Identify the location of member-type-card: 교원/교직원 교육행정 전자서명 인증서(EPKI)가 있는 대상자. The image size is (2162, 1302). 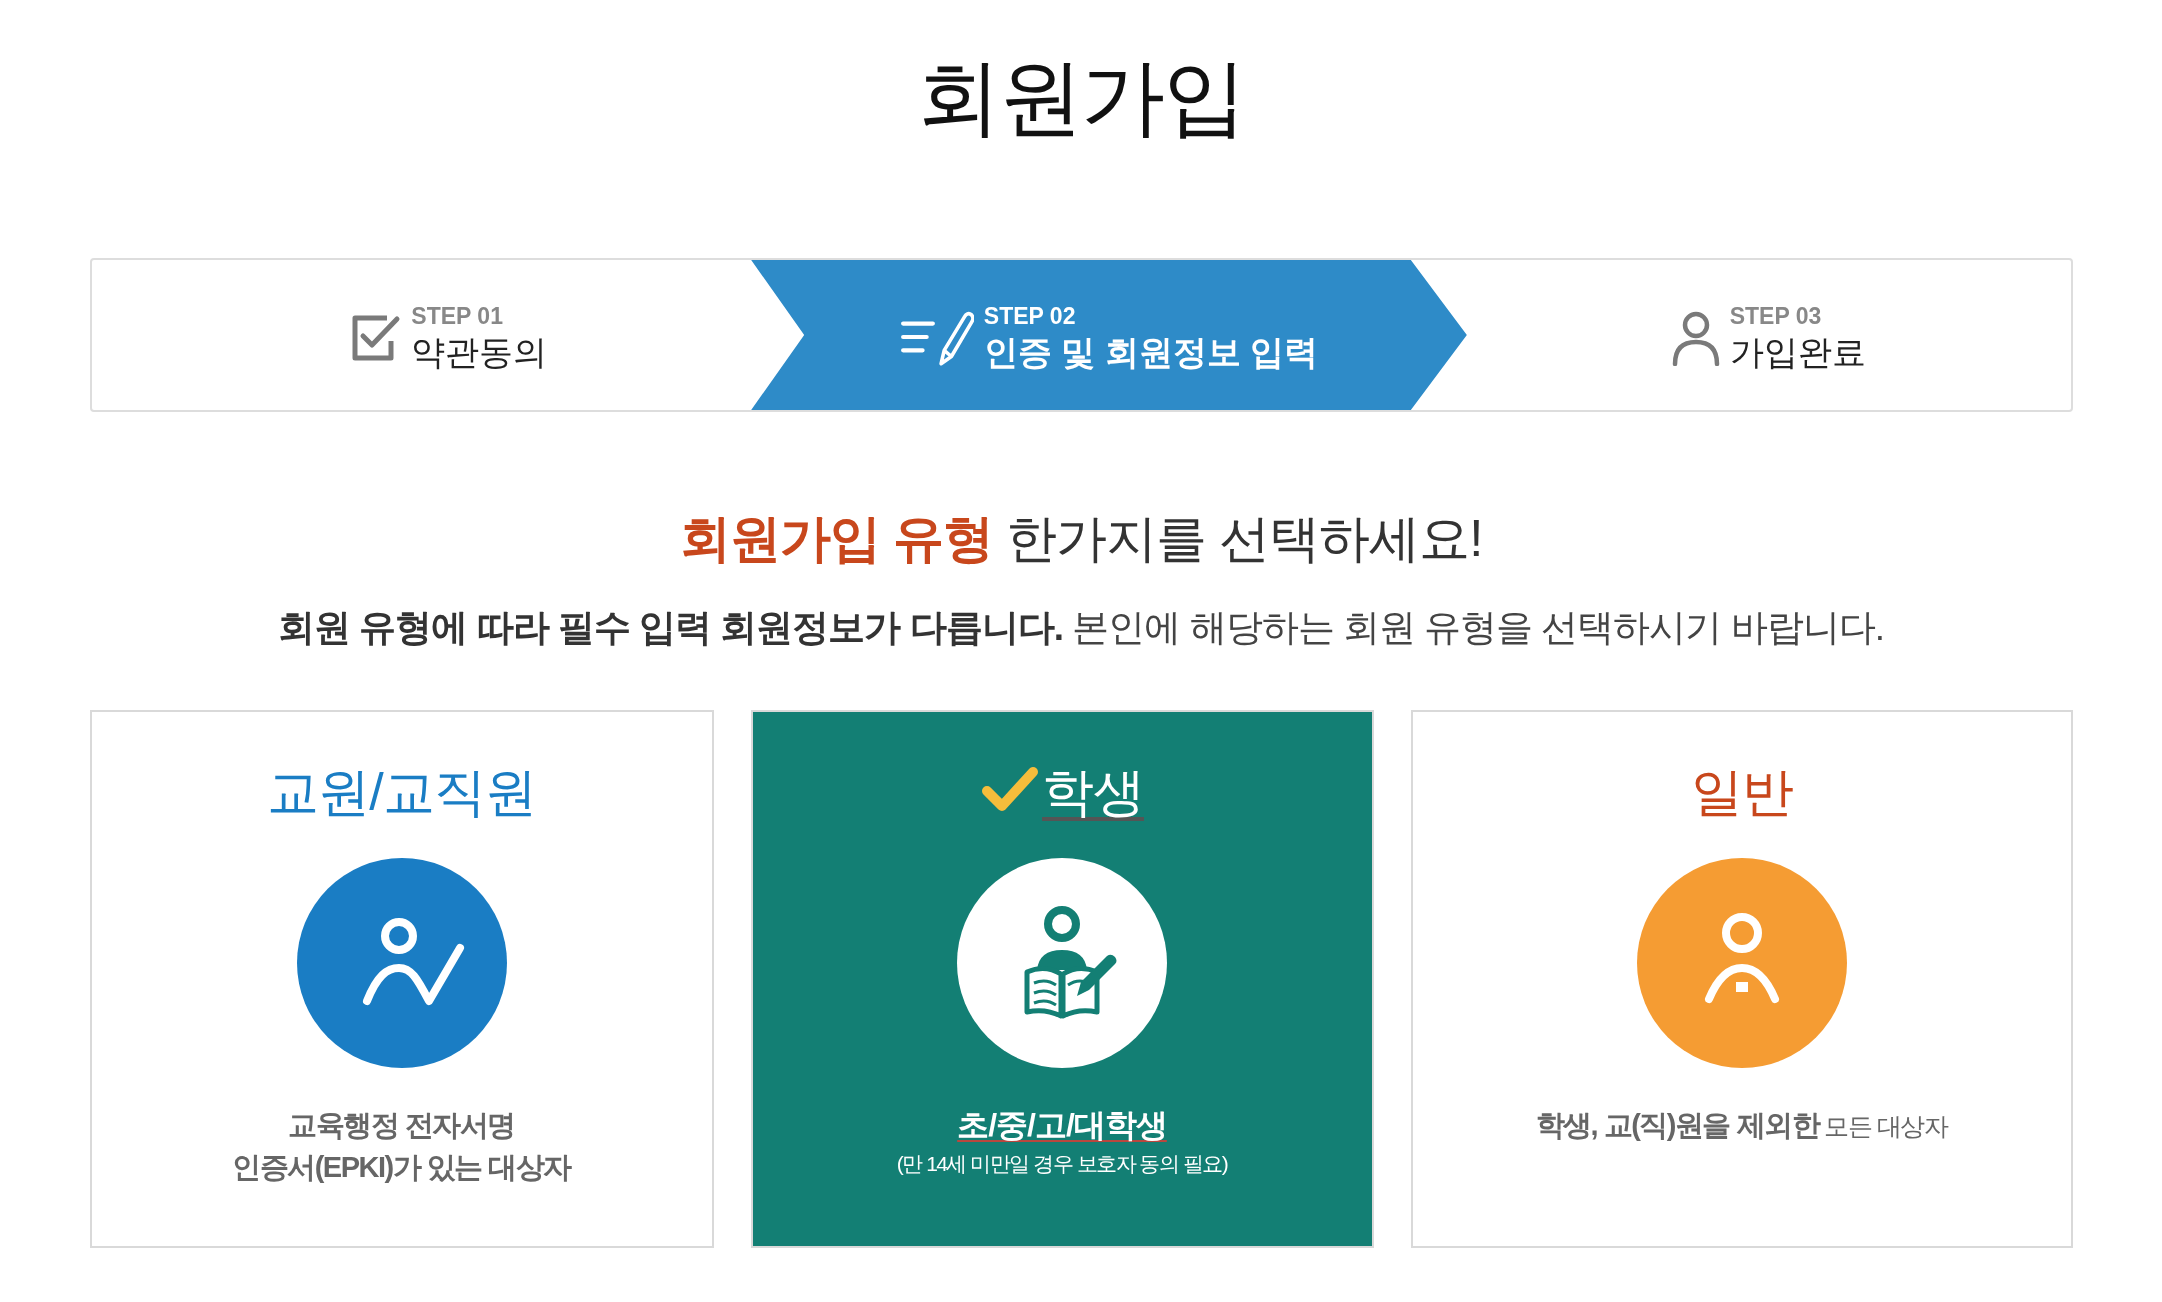
(401, 979).